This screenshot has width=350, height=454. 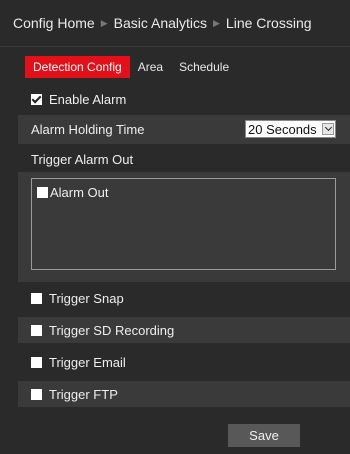 I want to click on breadcrumb-line-crossing: Line Crossing, so click(x=268, y=23).